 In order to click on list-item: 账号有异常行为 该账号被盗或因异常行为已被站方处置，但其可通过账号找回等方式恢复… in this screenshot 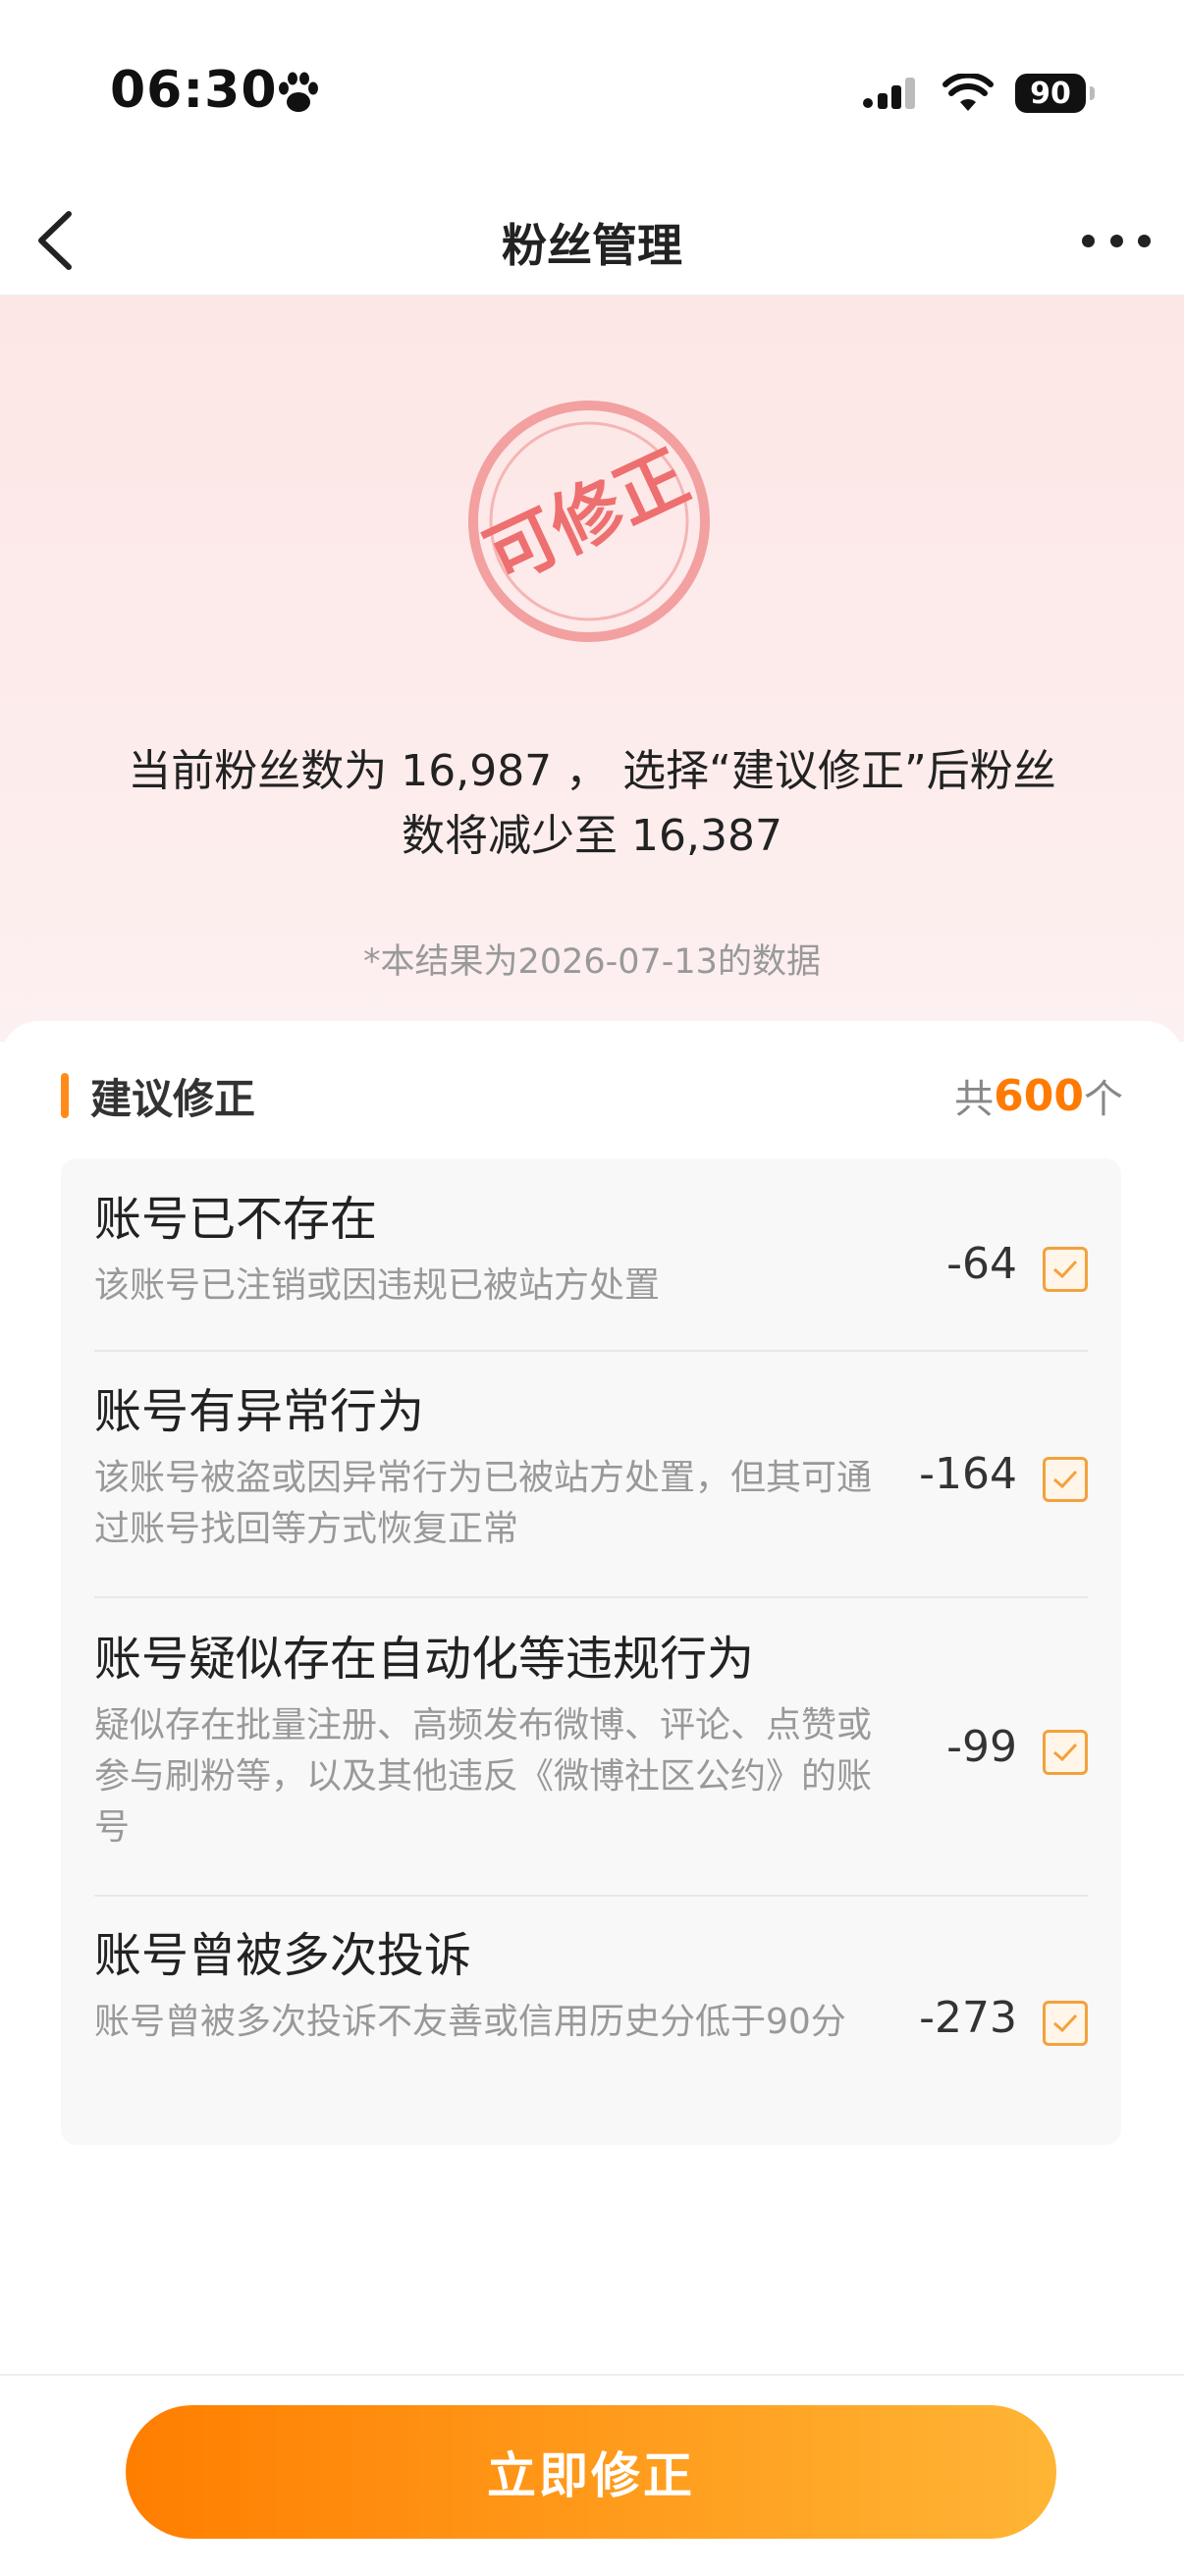, I will do `click(591, 1468)`.